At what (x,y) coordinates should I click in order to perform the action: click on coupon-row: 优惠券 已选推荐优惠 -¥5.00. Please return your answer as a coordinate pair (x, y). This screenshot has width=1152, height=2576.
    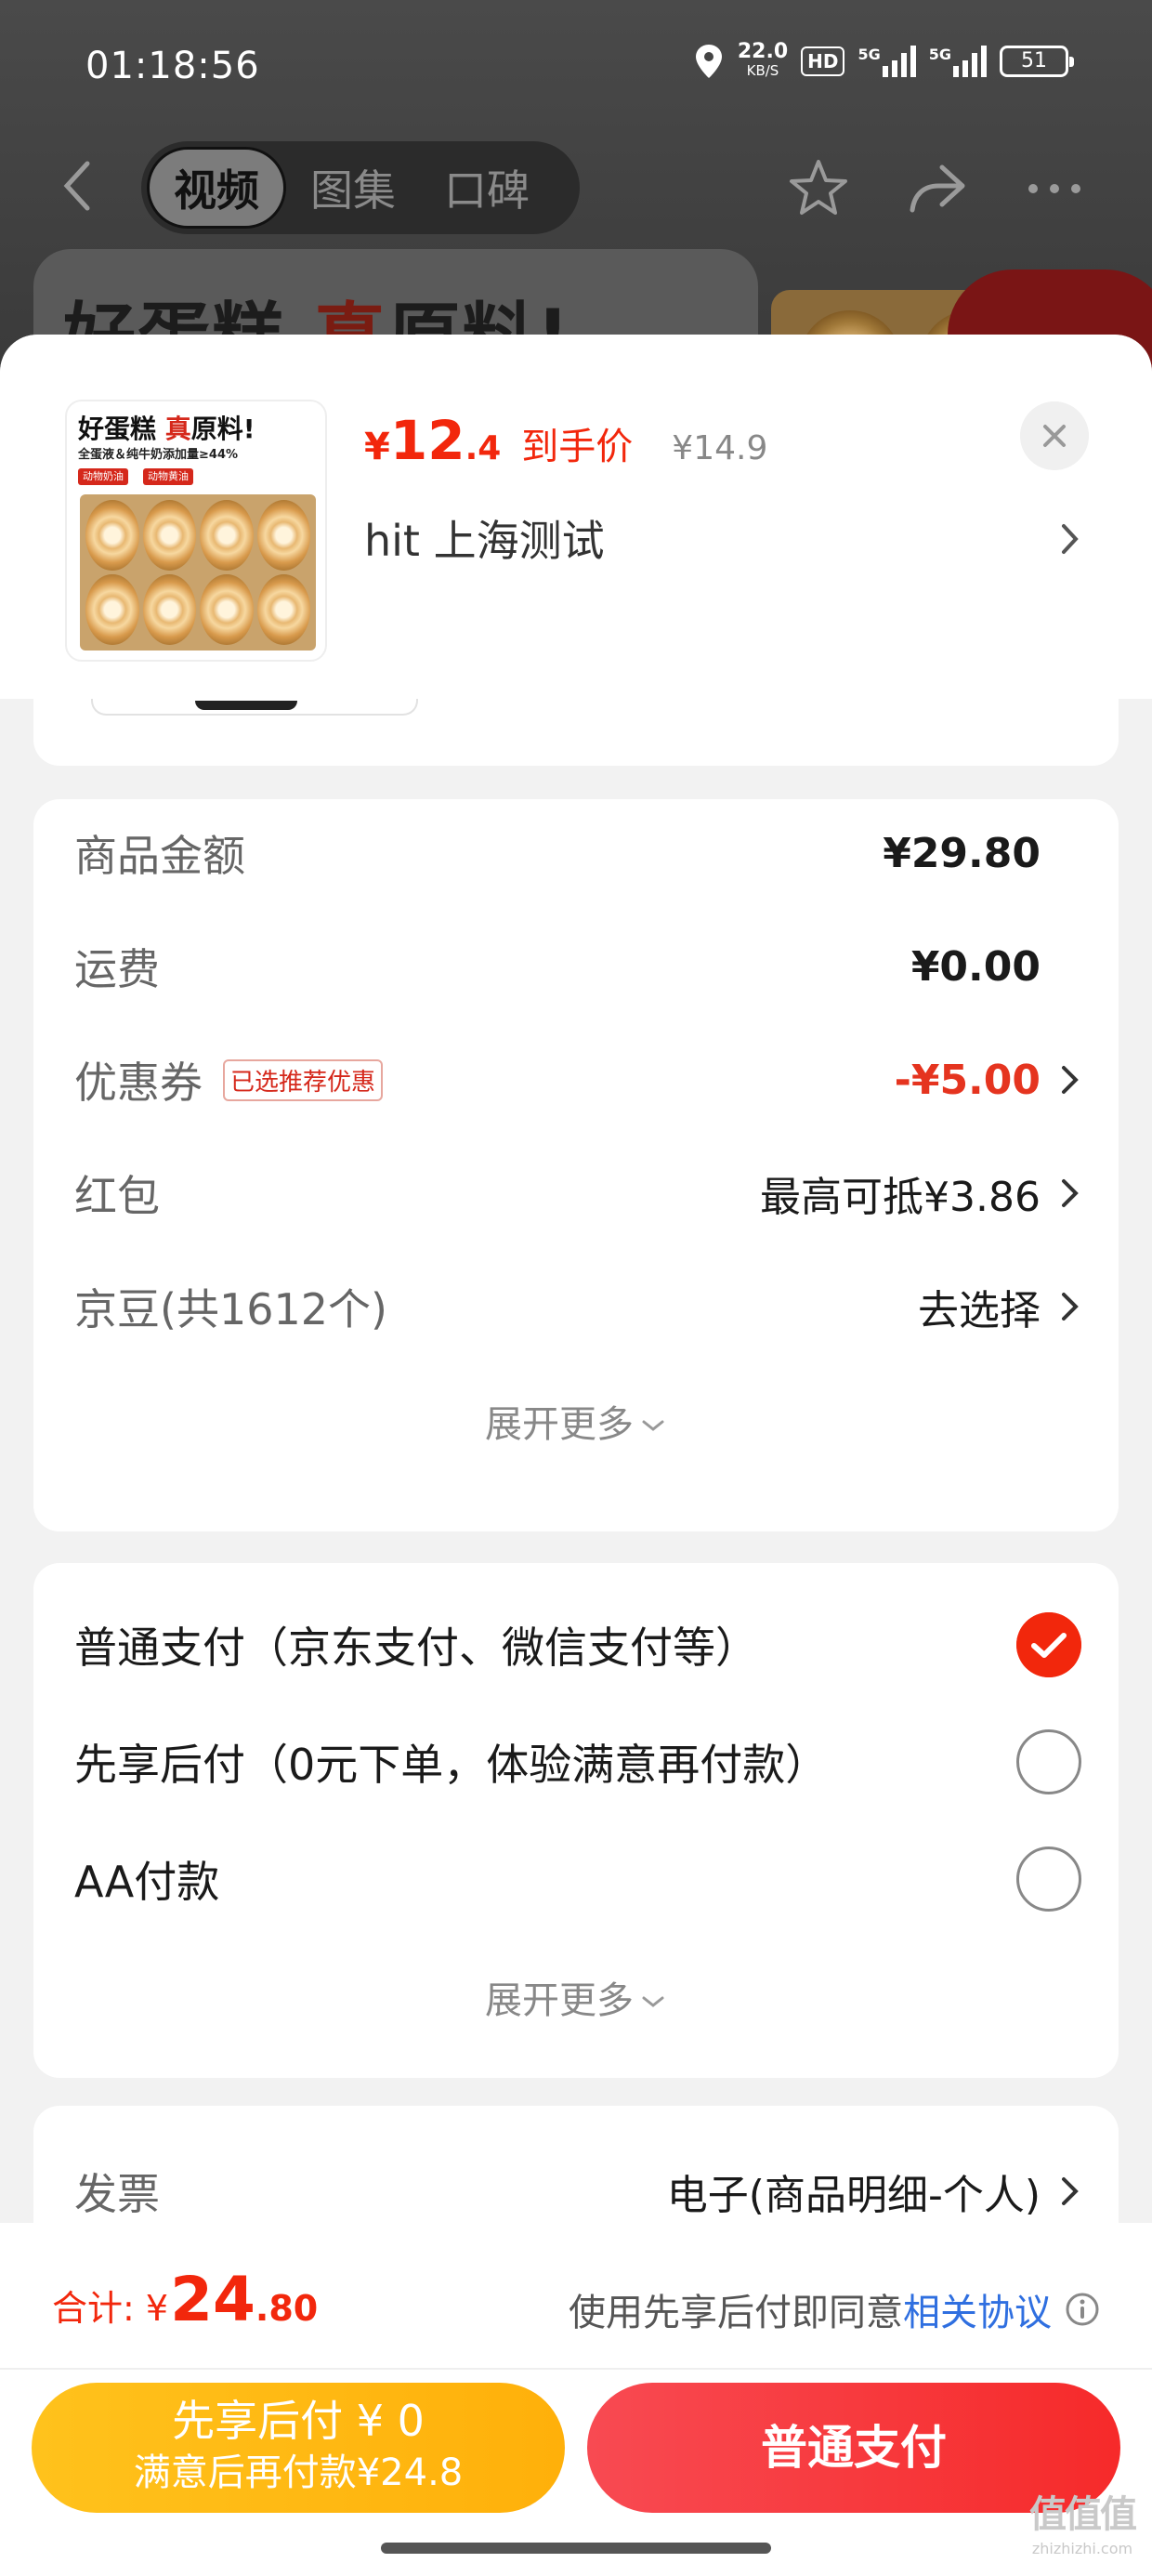
    Looking at the image, I should click on (577, 1080).